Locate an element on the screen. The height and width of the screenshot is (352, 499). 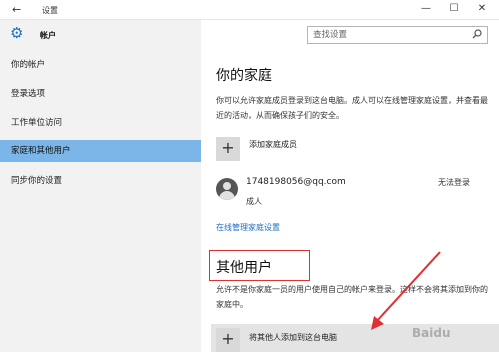
search-icon is located at coordinates (477, 34).